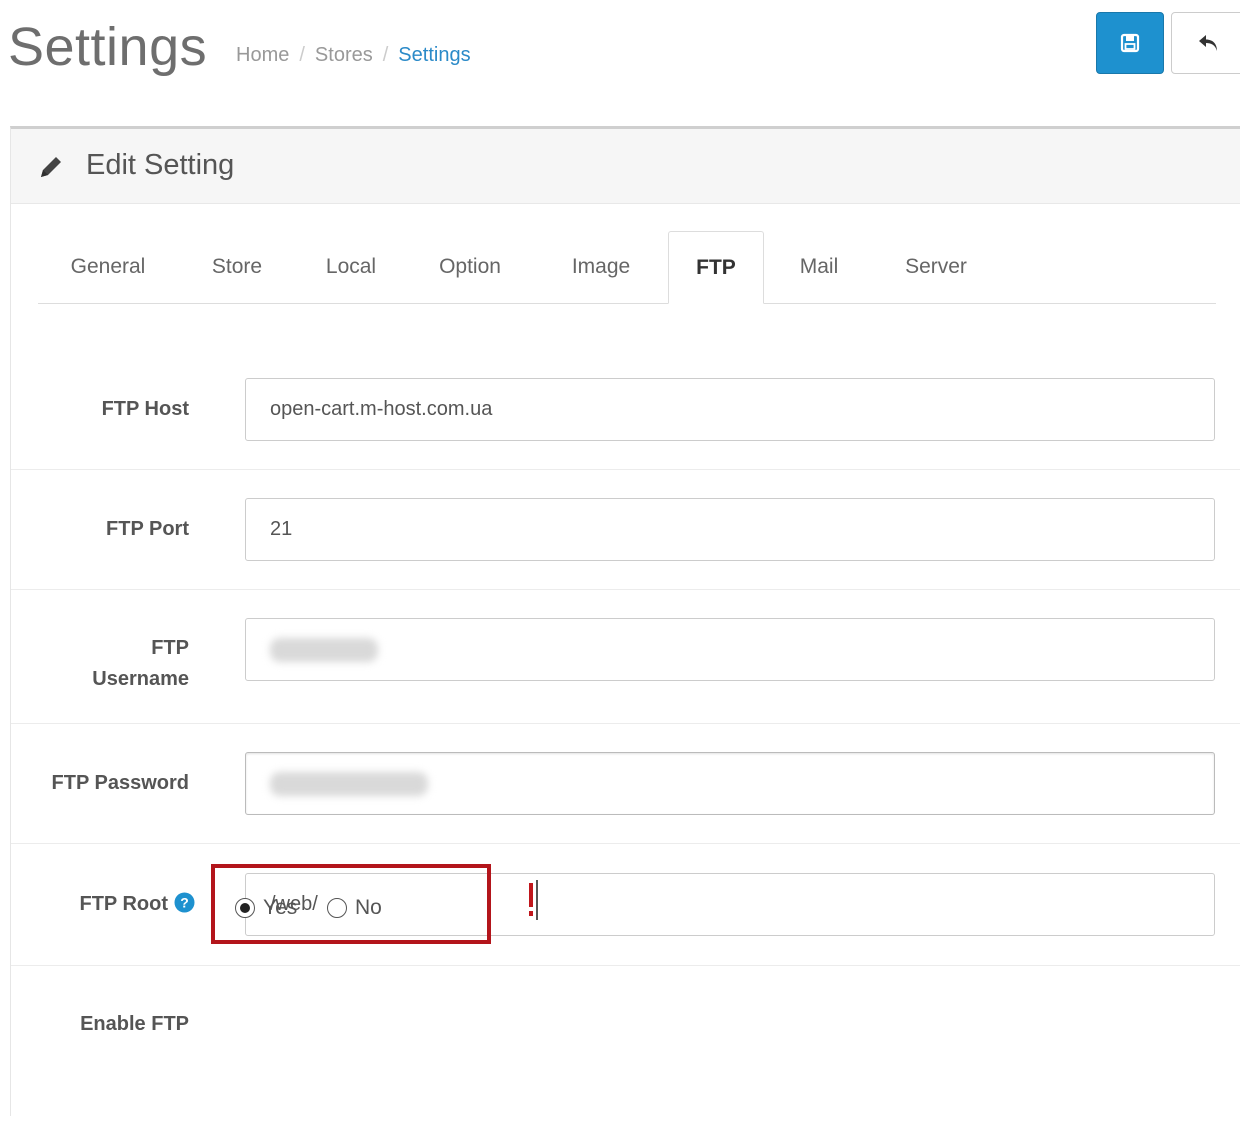 The width and height of the screenshot is (1240, 1125). I want to click on panel-title: Edit Setting, so click(160, 165).